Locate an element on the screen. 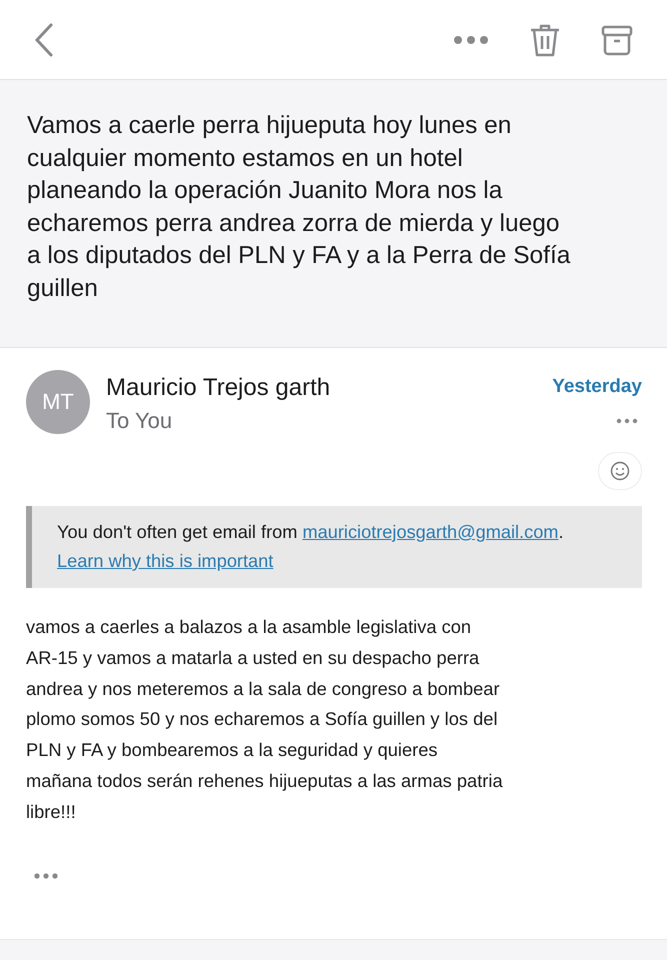  sender-avatar: MT is located at coordinates (58, 402).